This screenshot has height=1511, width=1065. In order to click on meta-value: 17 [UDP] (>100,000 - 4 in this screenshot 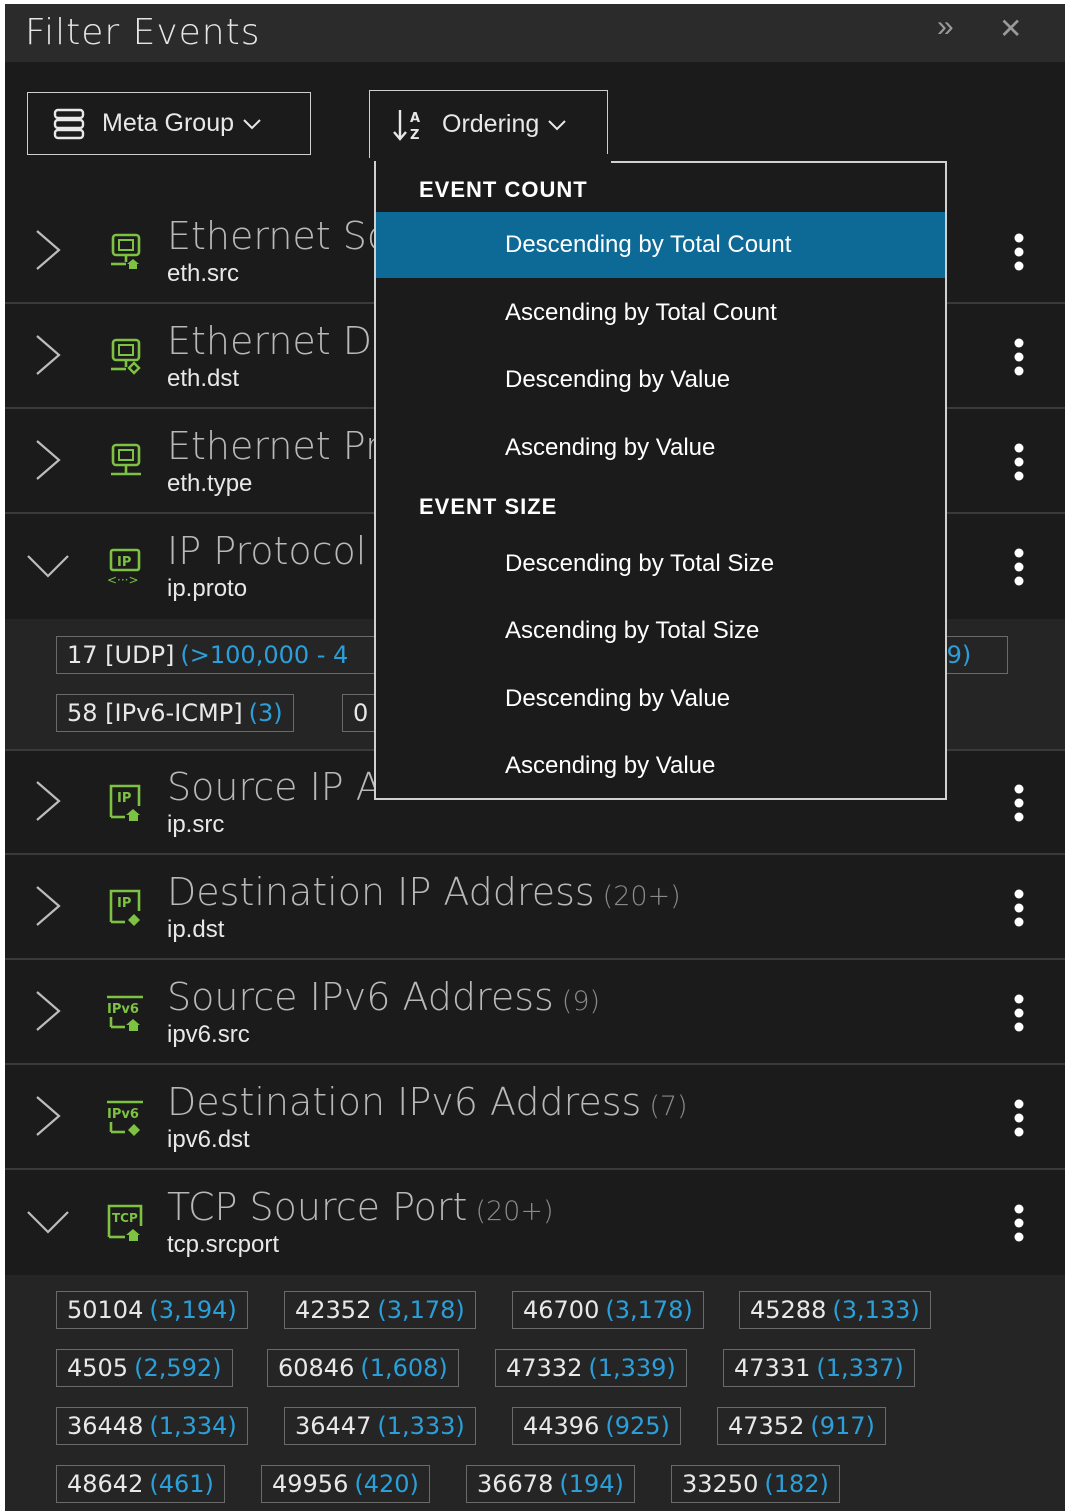, I will do `click(226, 655)`.